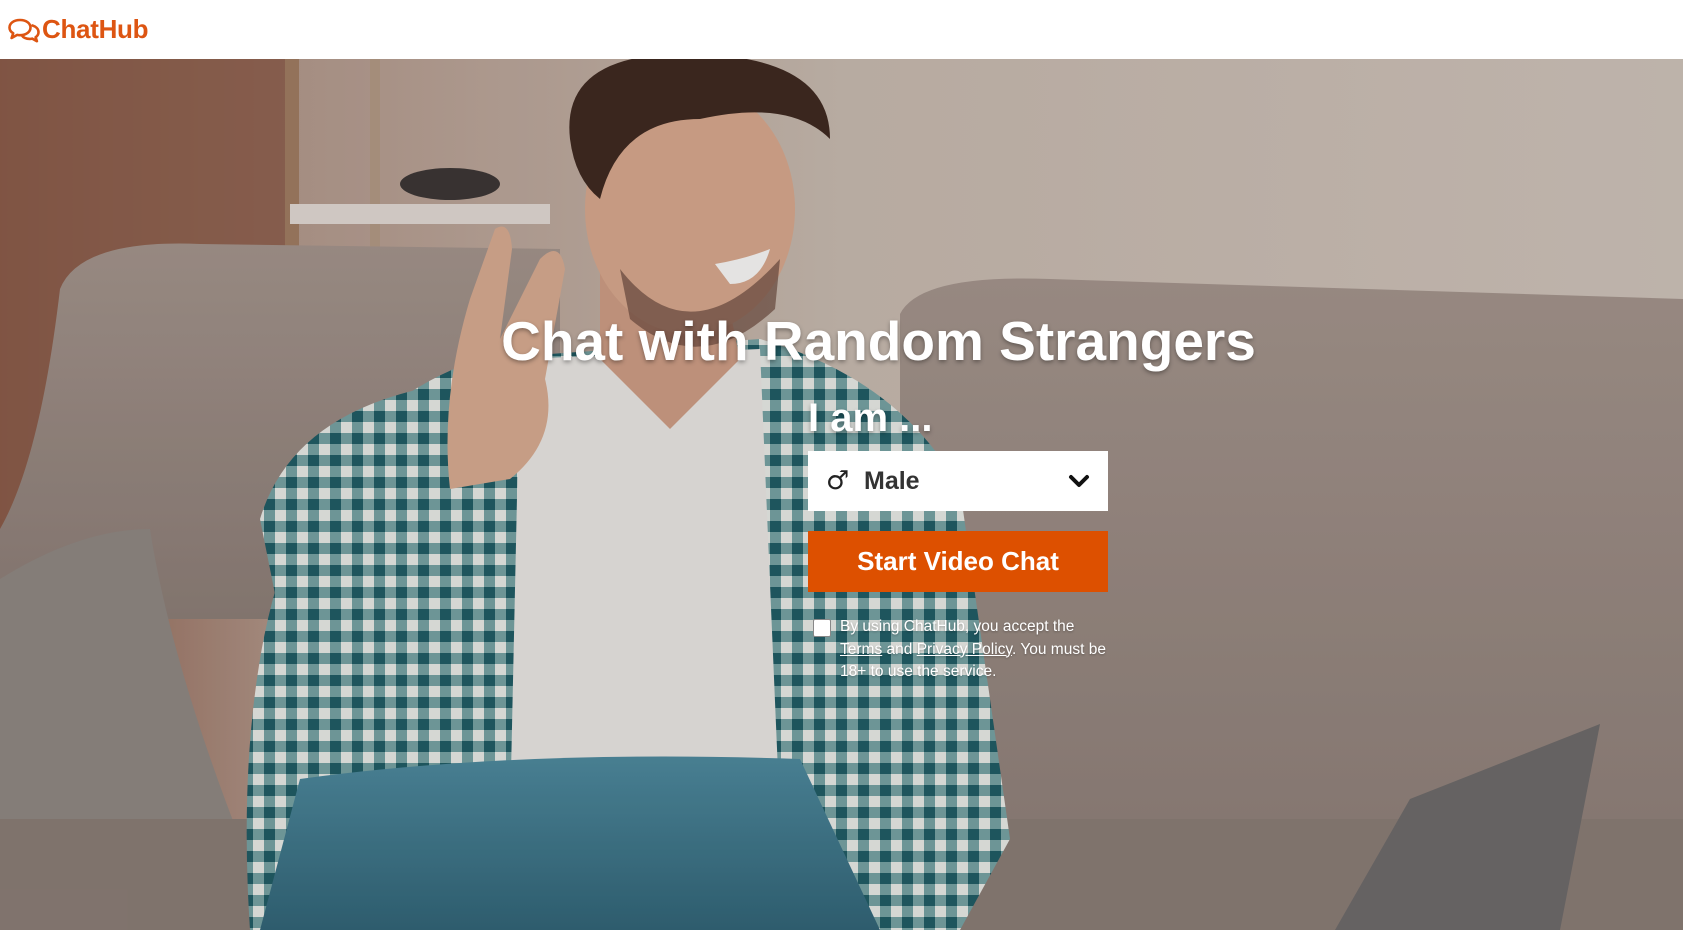 This screenshot has height=930, width=1683. Describe the element at coordinates (24, 30) in the screenshot. I see `chat-bubbles-icon` at that location.